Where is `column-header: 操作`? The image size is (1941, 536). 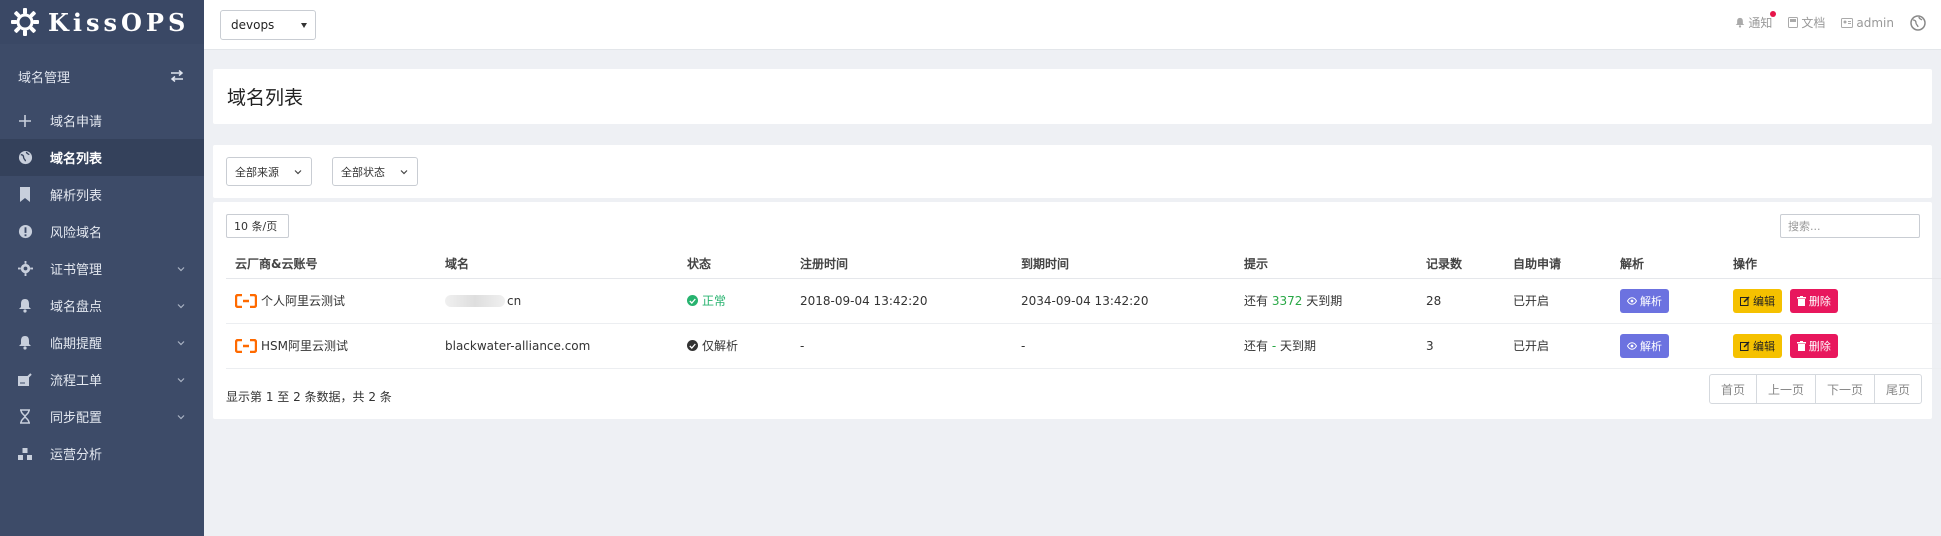 column-header: 操作 is located at coordinates (1832, 264).